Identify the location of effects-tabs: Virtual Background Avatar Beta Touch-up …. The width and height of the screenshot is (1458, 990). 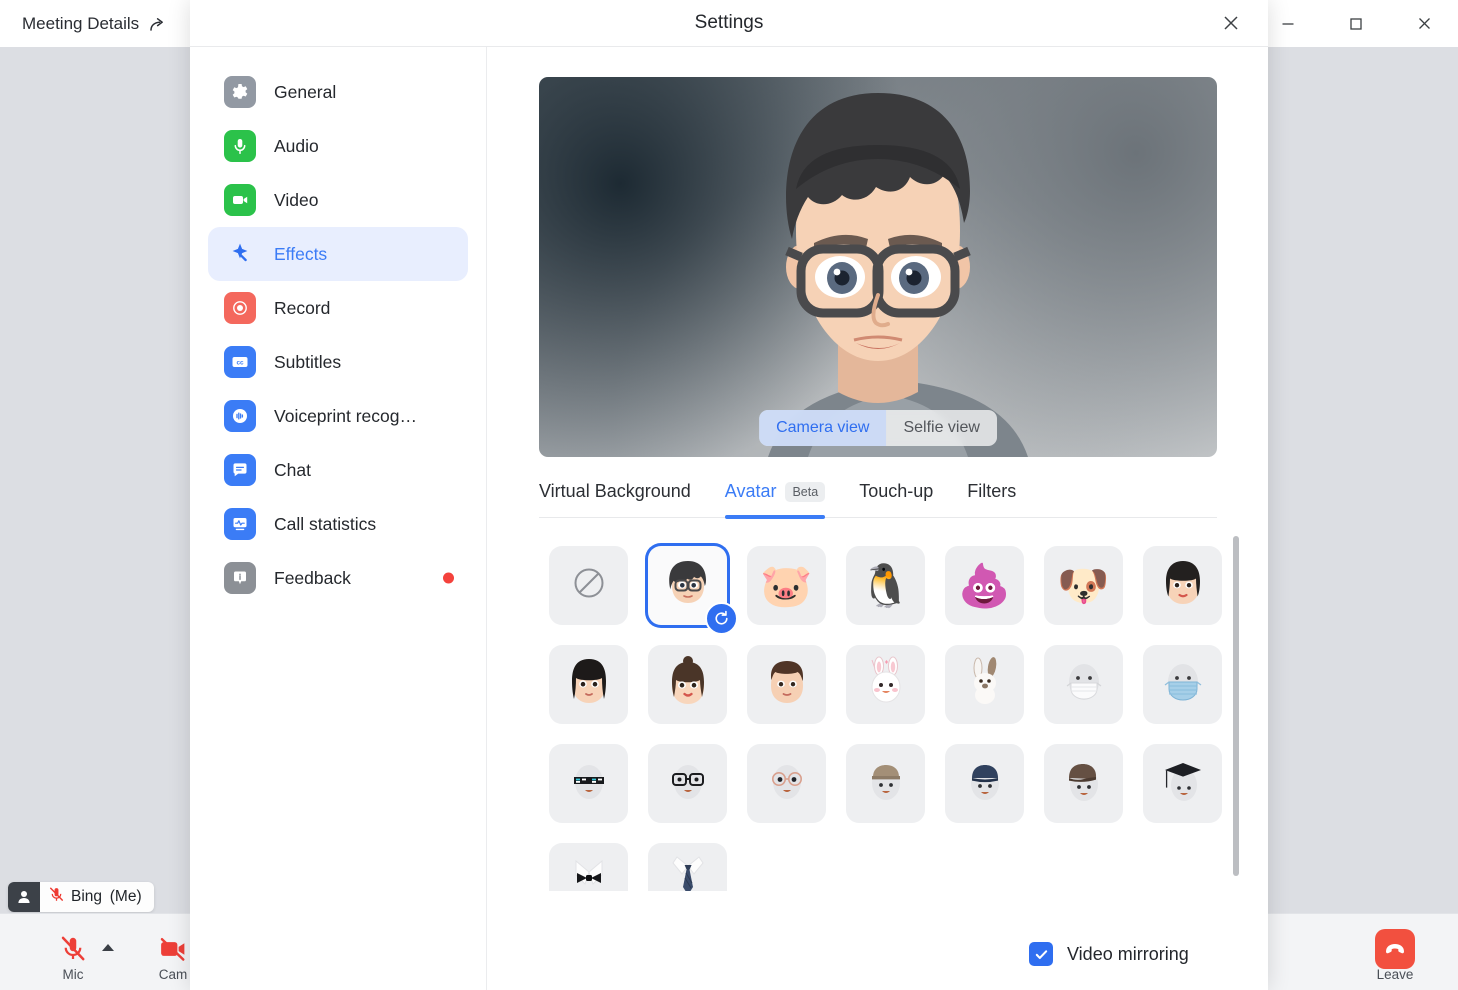
(878, 497).